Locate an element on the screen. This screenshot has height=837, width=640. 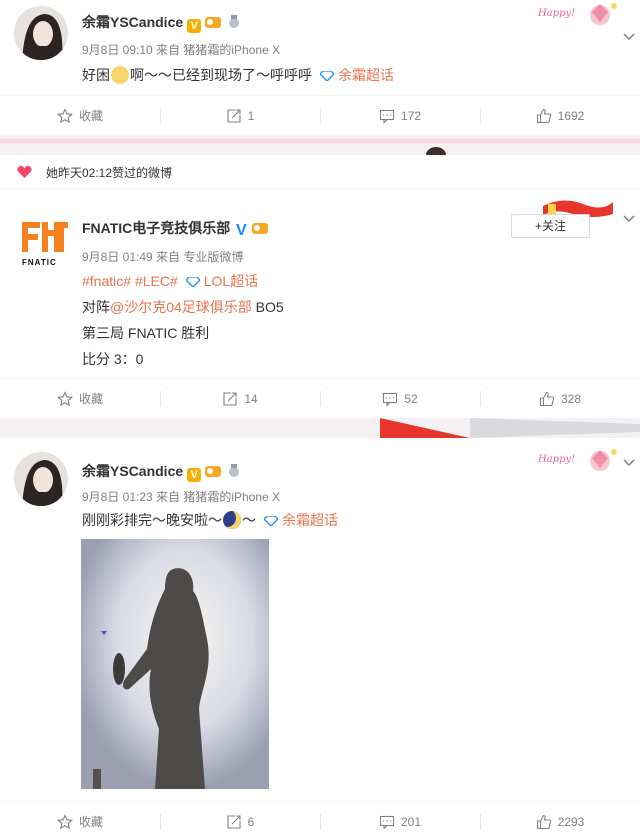
action-bar: 收藏 1 172 1692 is located at coordinates (320, 115).